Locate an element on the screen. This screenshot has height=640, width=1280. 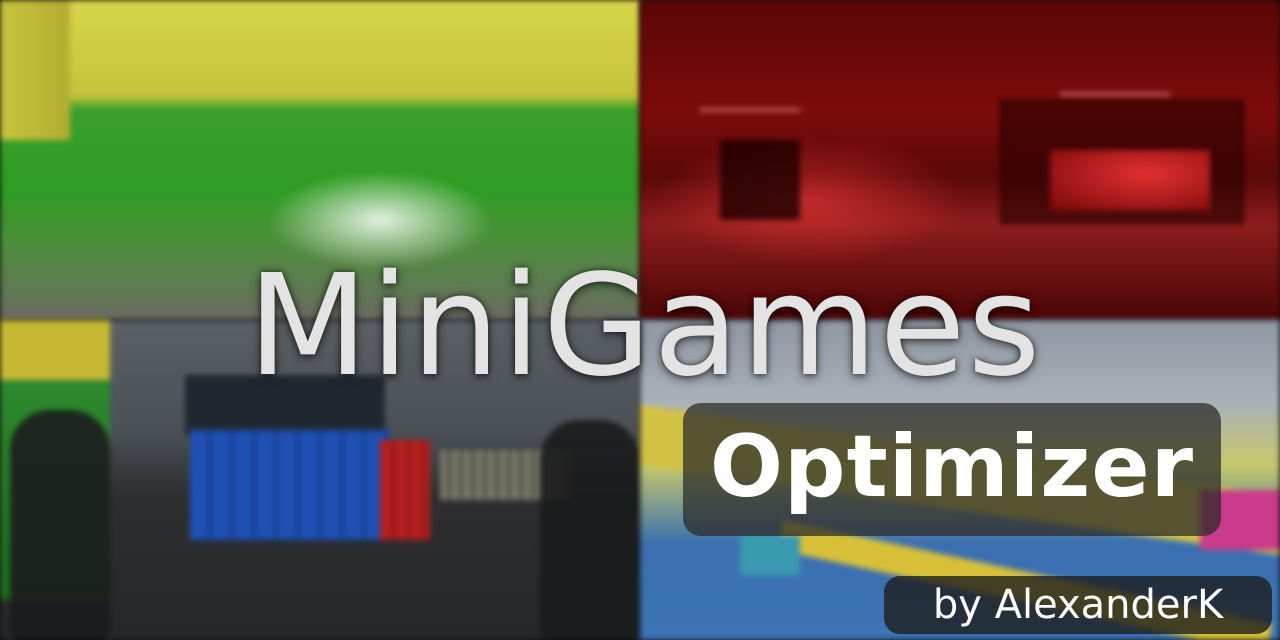
room-door is located at coordinates (760, 180).